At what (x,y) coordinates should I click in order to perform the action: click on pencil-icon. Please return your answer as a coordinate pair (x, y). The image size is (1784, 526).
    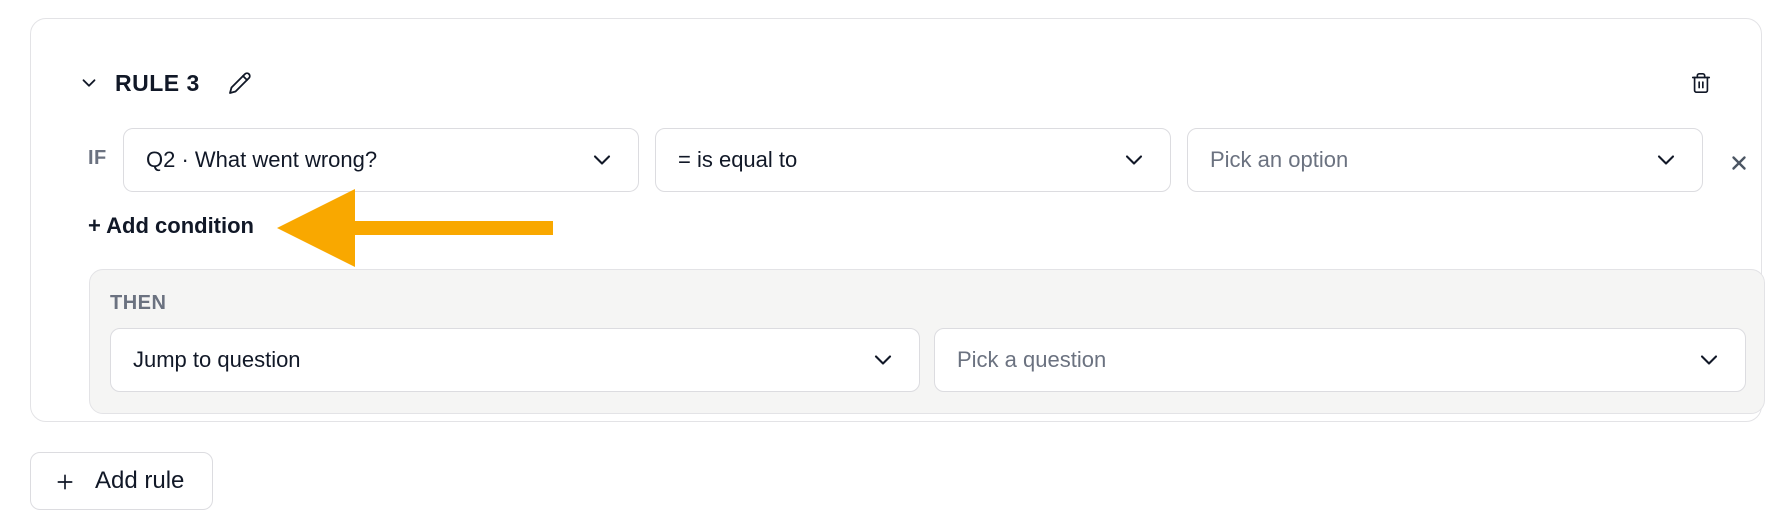
    Looking at the image, I should click on (240, 83).